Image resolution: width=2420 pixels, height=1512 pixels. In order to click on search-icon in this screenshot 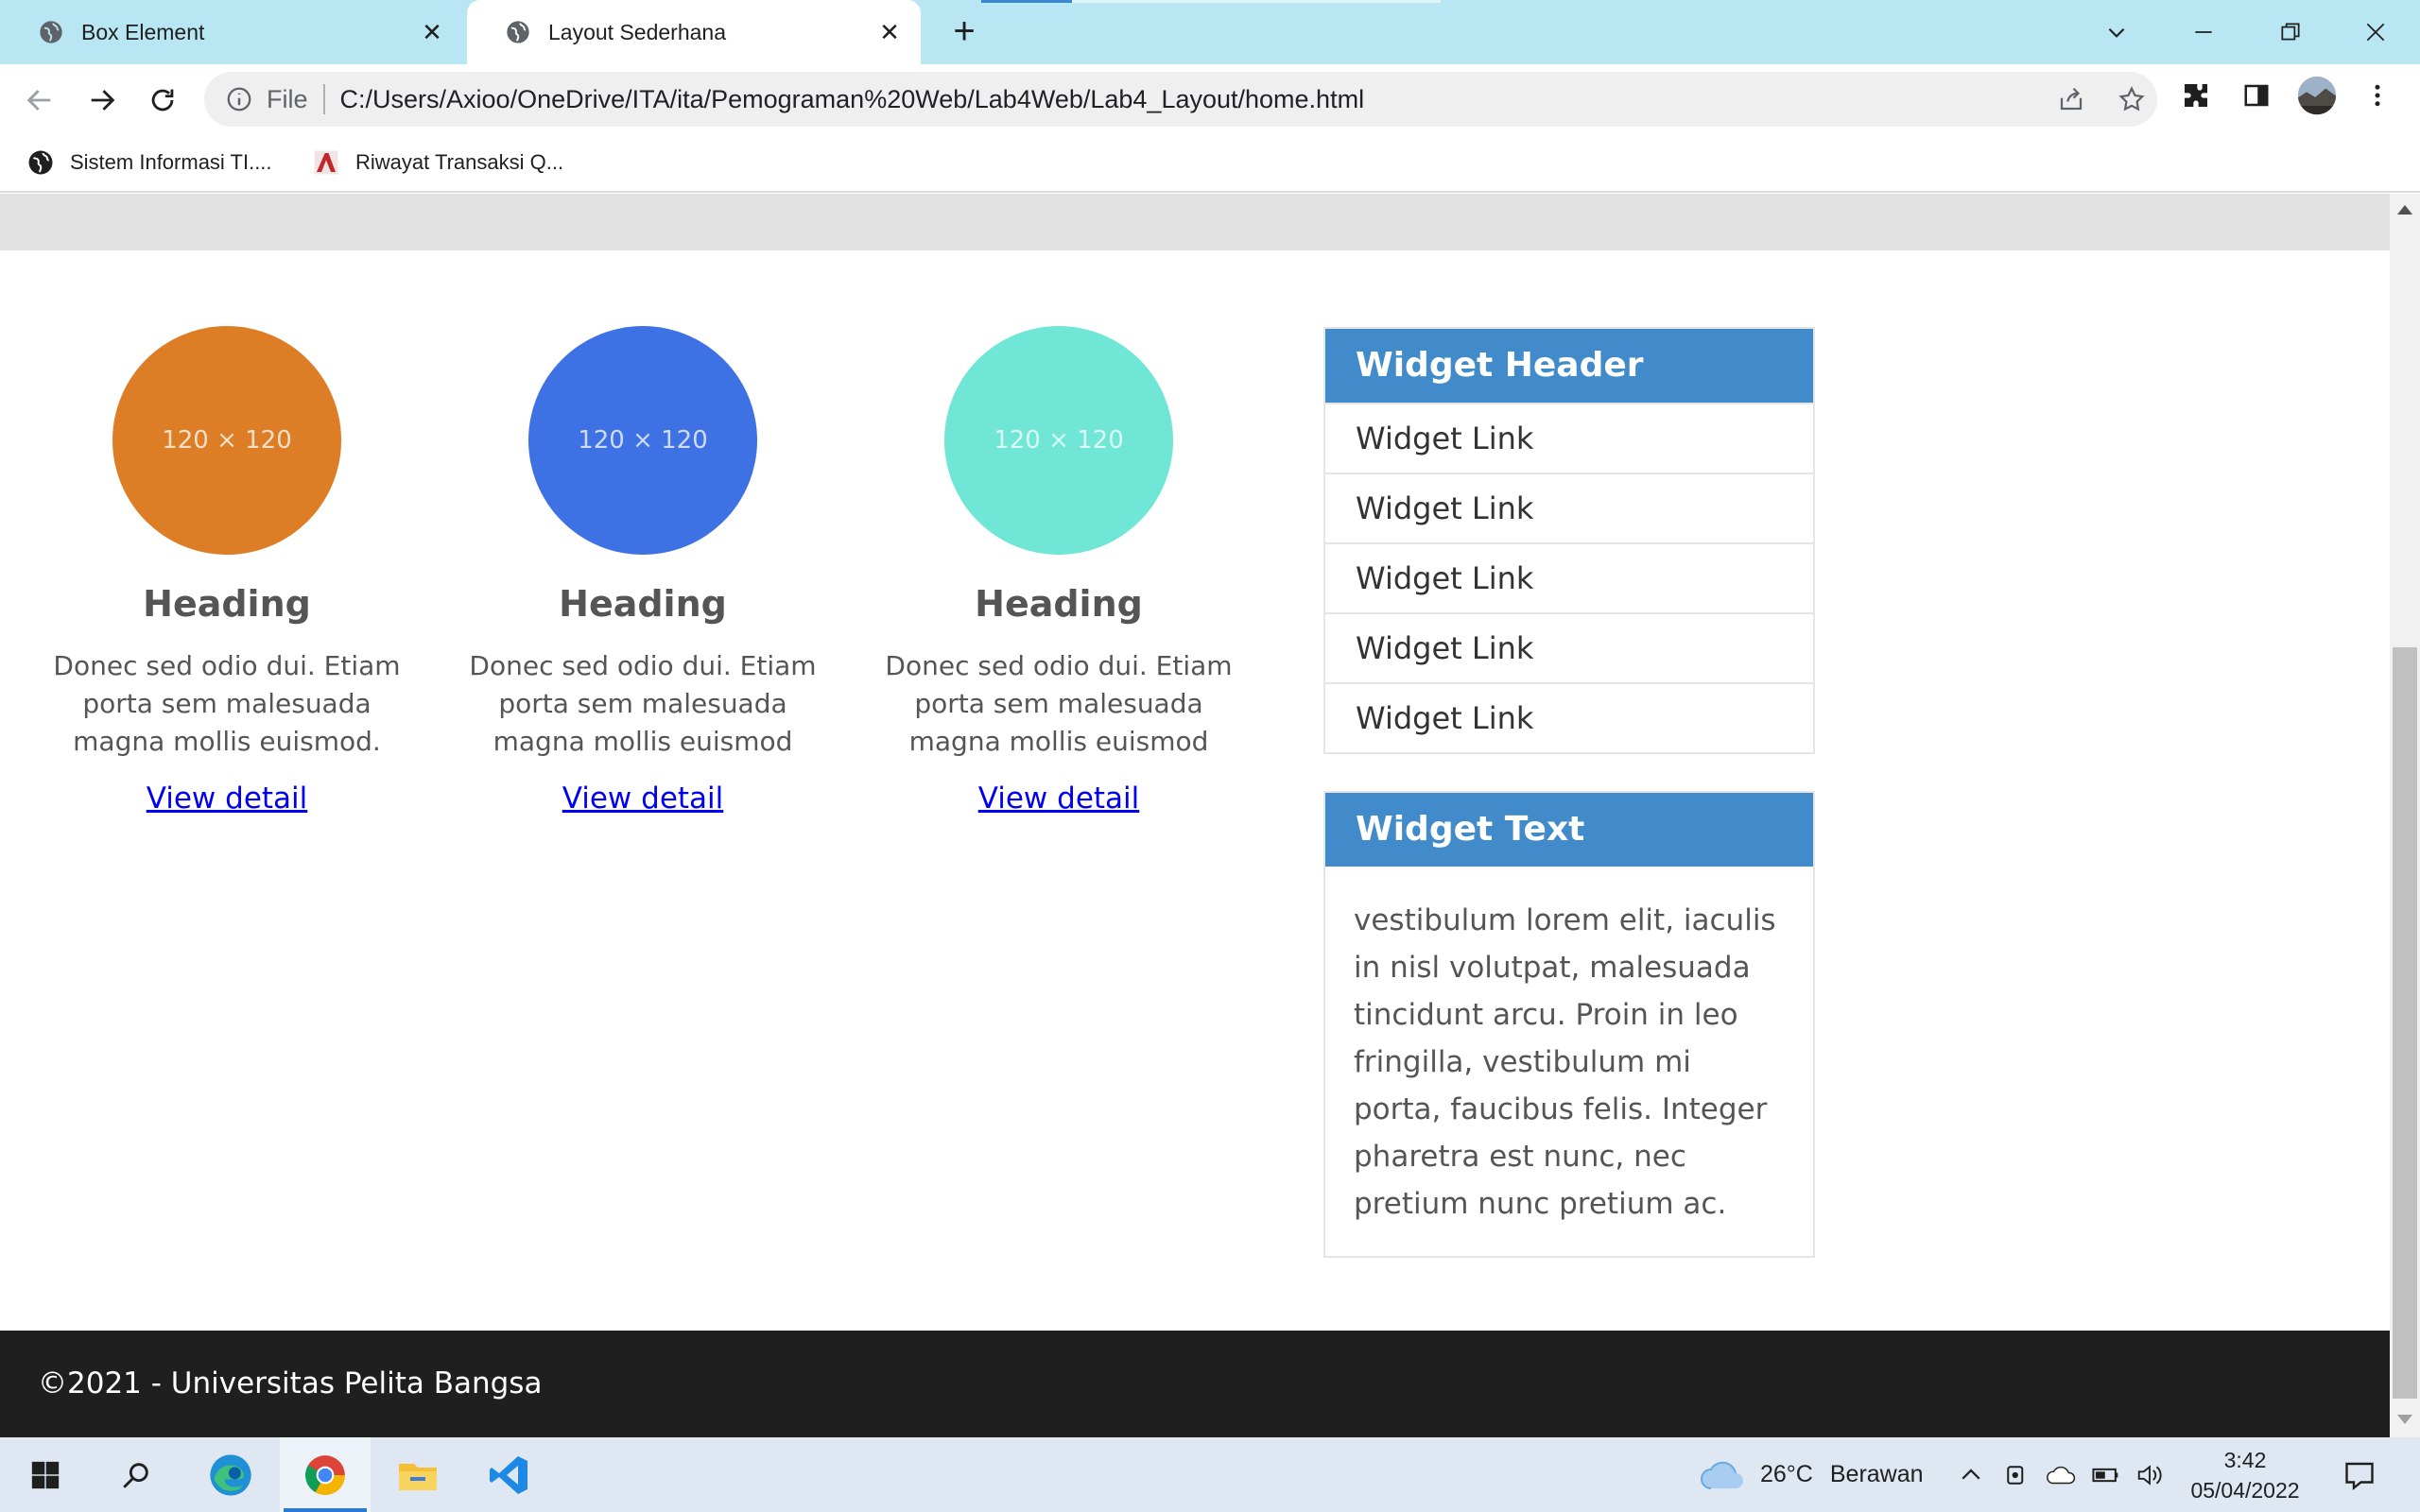, I will do `click(137, 1474)`.